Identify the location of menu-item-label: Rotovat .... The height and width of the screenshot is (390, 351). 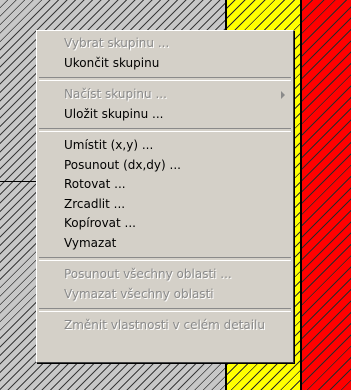
(95, 184).